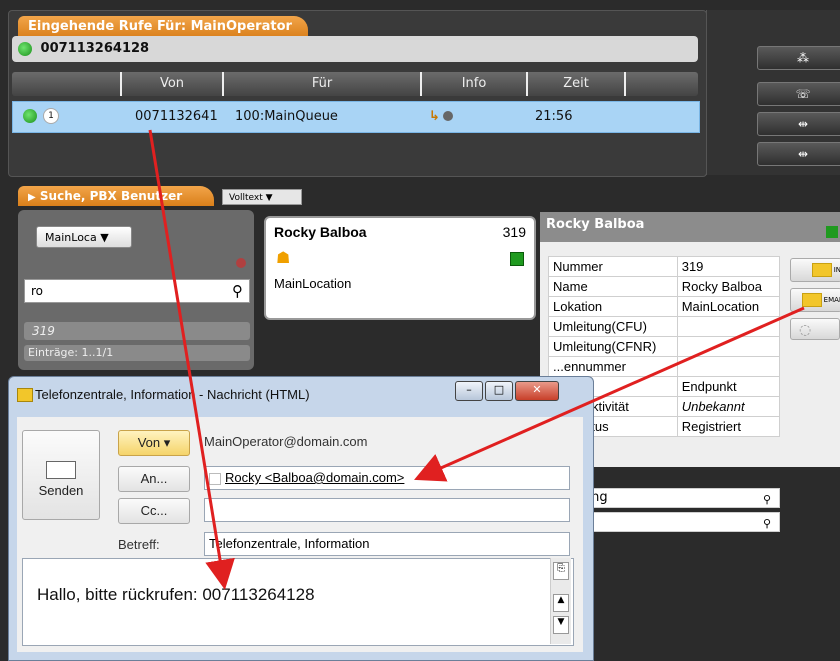  I want to click on send-icon, so click(61, 470).